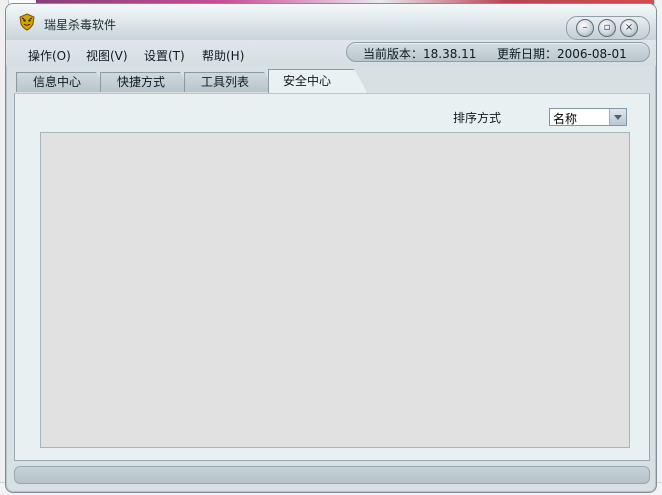 The image size is (662, 495). Describe the element at coordinates (107, 55) in the screenshot. I see `menu-view: 视图(V)` at that location.